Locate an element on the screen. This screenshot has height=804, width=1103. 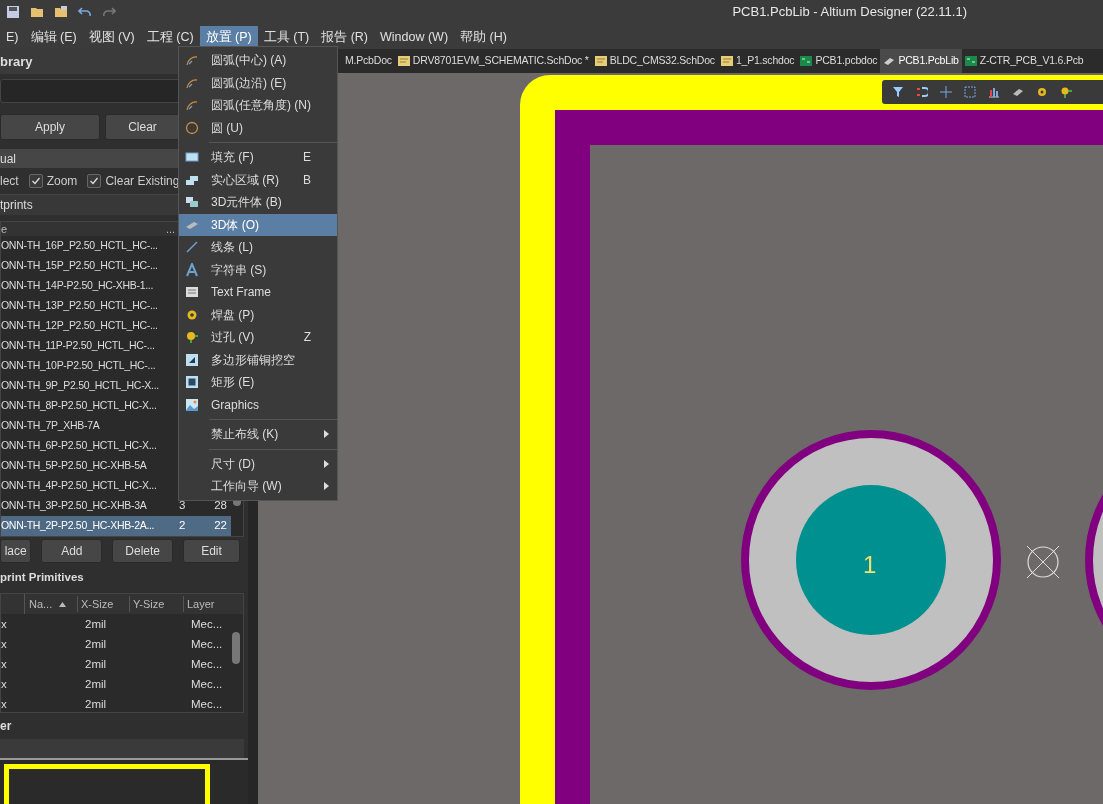
document-tab: BLDC_CMS32.SchDoc is located at coordinates (654, 61).